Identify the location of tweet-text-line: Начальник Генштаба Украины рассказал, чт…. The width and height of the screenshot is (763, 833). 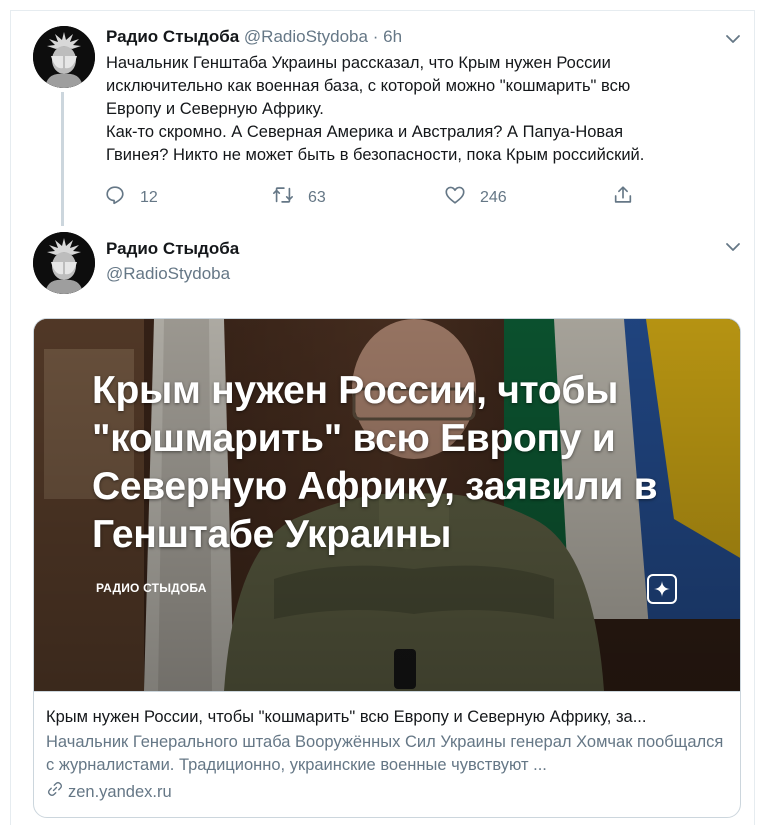
(358, 63).